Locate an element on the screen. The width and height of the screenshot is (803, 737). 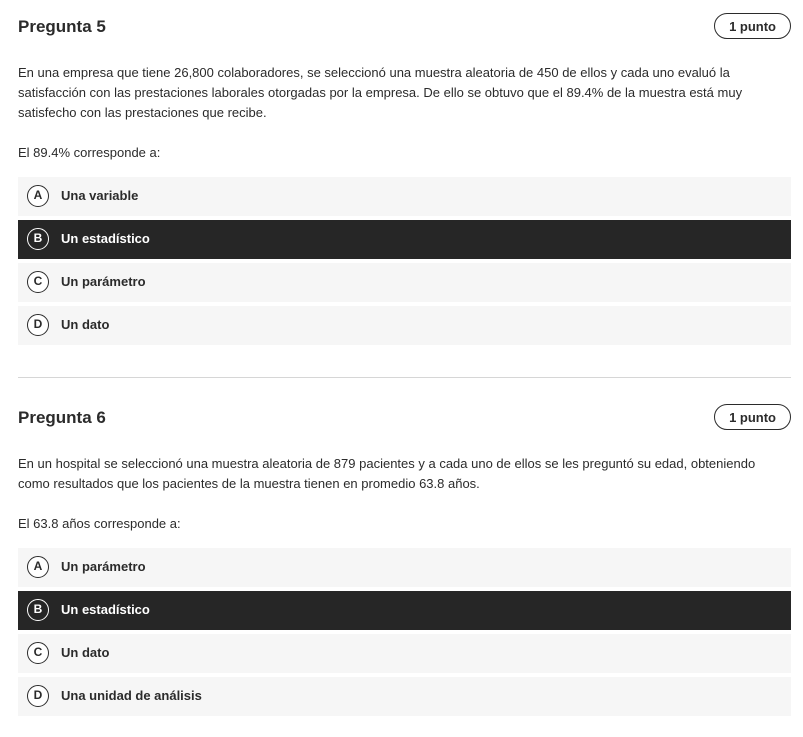
question-divider is located at coordinates (404, 377).